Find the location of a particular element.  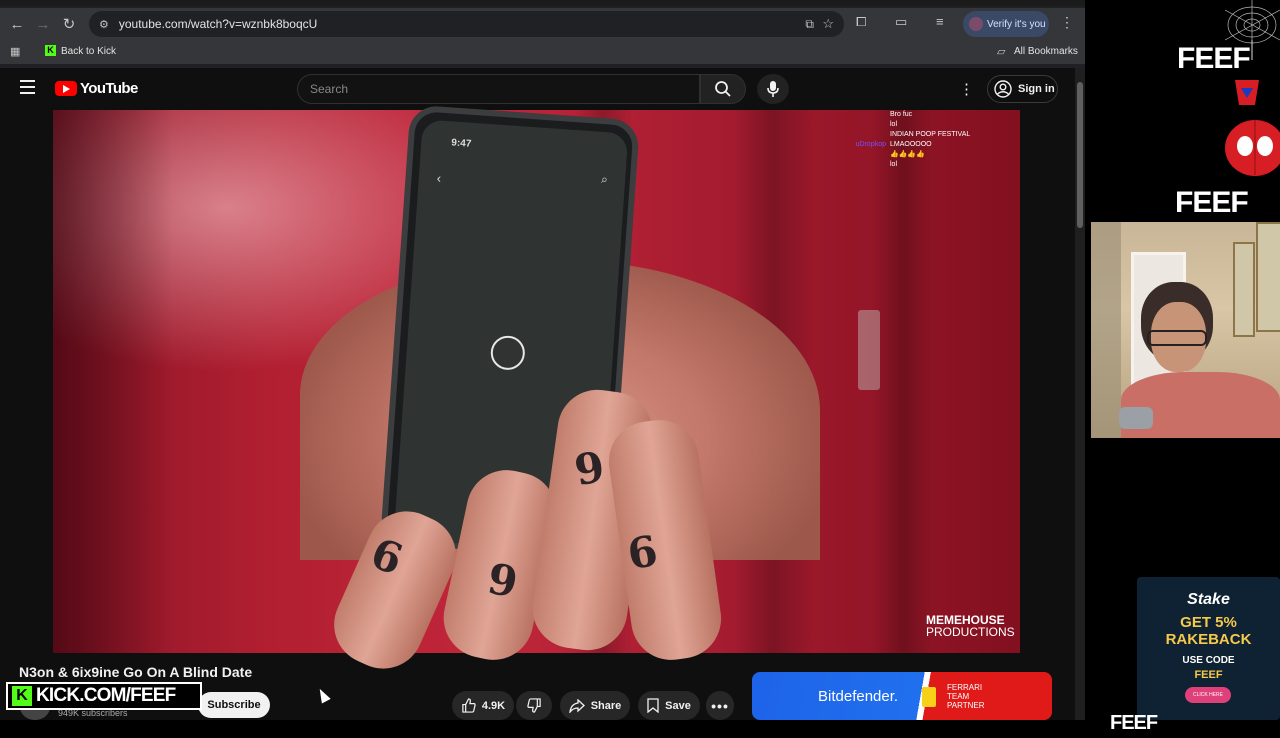

save-button: Save is located at coordinates (669, 705).